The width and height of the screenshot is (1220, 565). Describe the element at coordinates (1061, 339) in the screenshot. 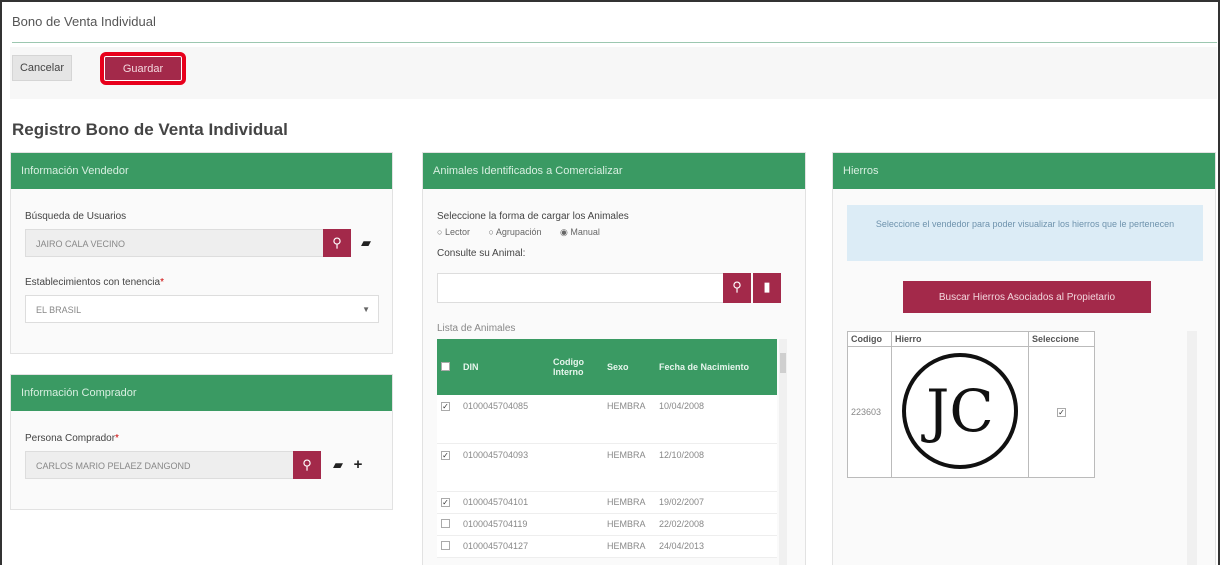

I see `col-seleccione: Seleccione` at that location.